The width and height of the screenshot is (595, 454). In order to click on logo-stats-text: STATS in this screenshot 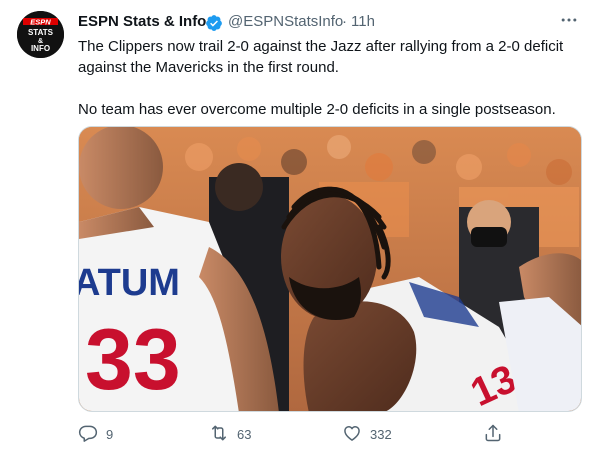, I will do `click(41, 32)`.